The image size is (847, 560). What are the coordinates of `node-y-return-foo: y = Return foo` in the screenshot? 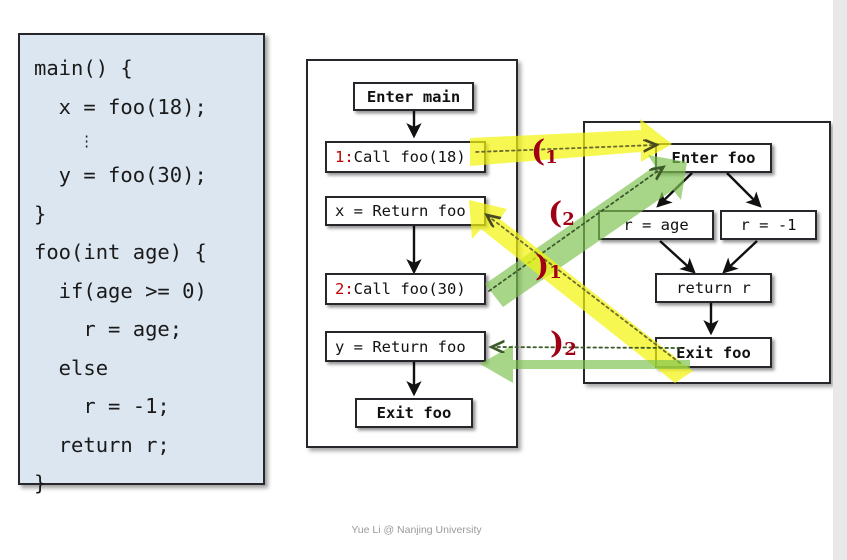 It's located at (405, 346).